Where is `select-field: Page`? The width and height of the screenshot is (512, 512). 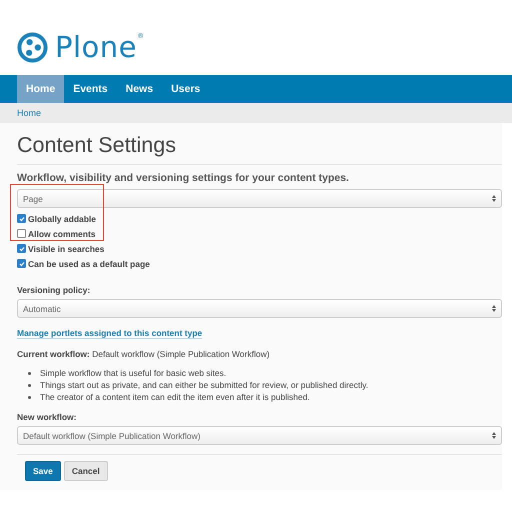 select-field: Page is located at coordinates (259, 198).